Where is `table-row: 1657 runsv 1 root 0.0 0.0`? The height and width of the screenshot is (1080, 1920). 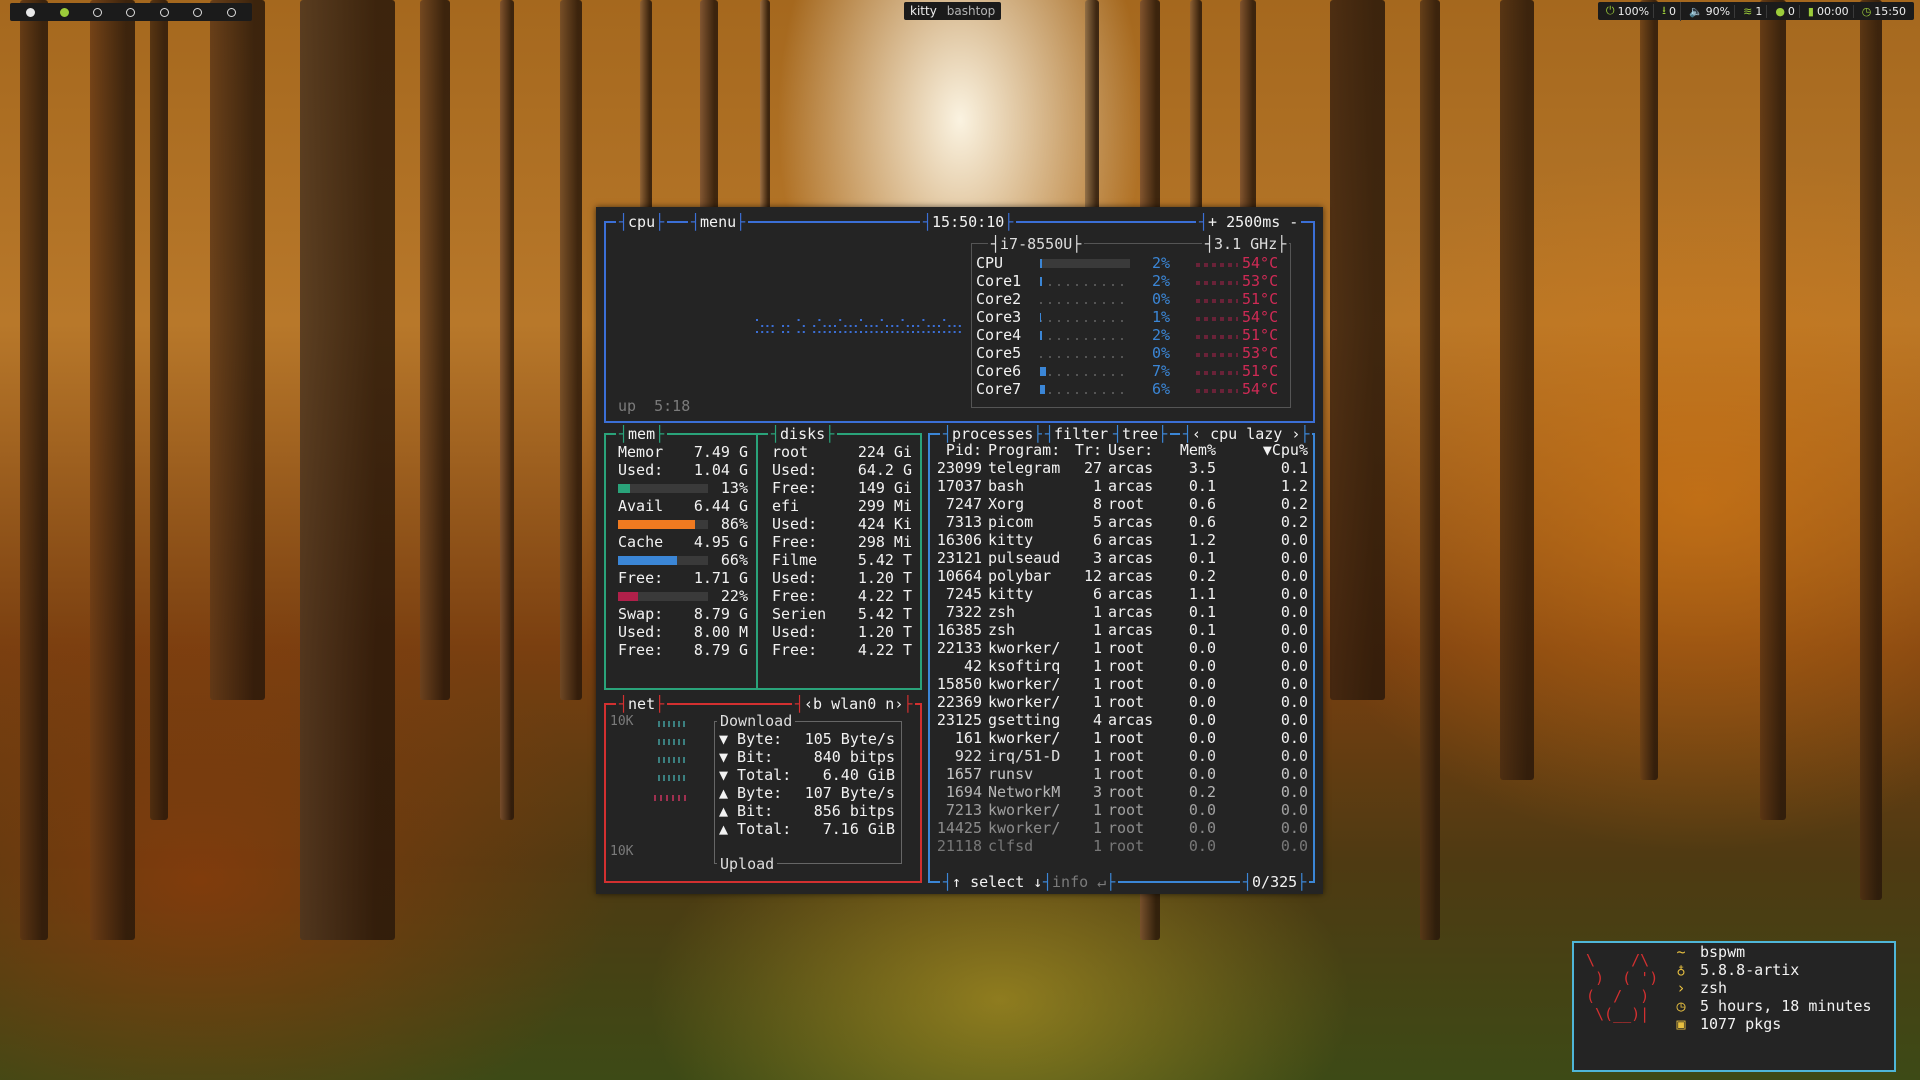 table-row: 1657 runsv 1 root 0.0 0.0 is located at coordinates (1121, 774).